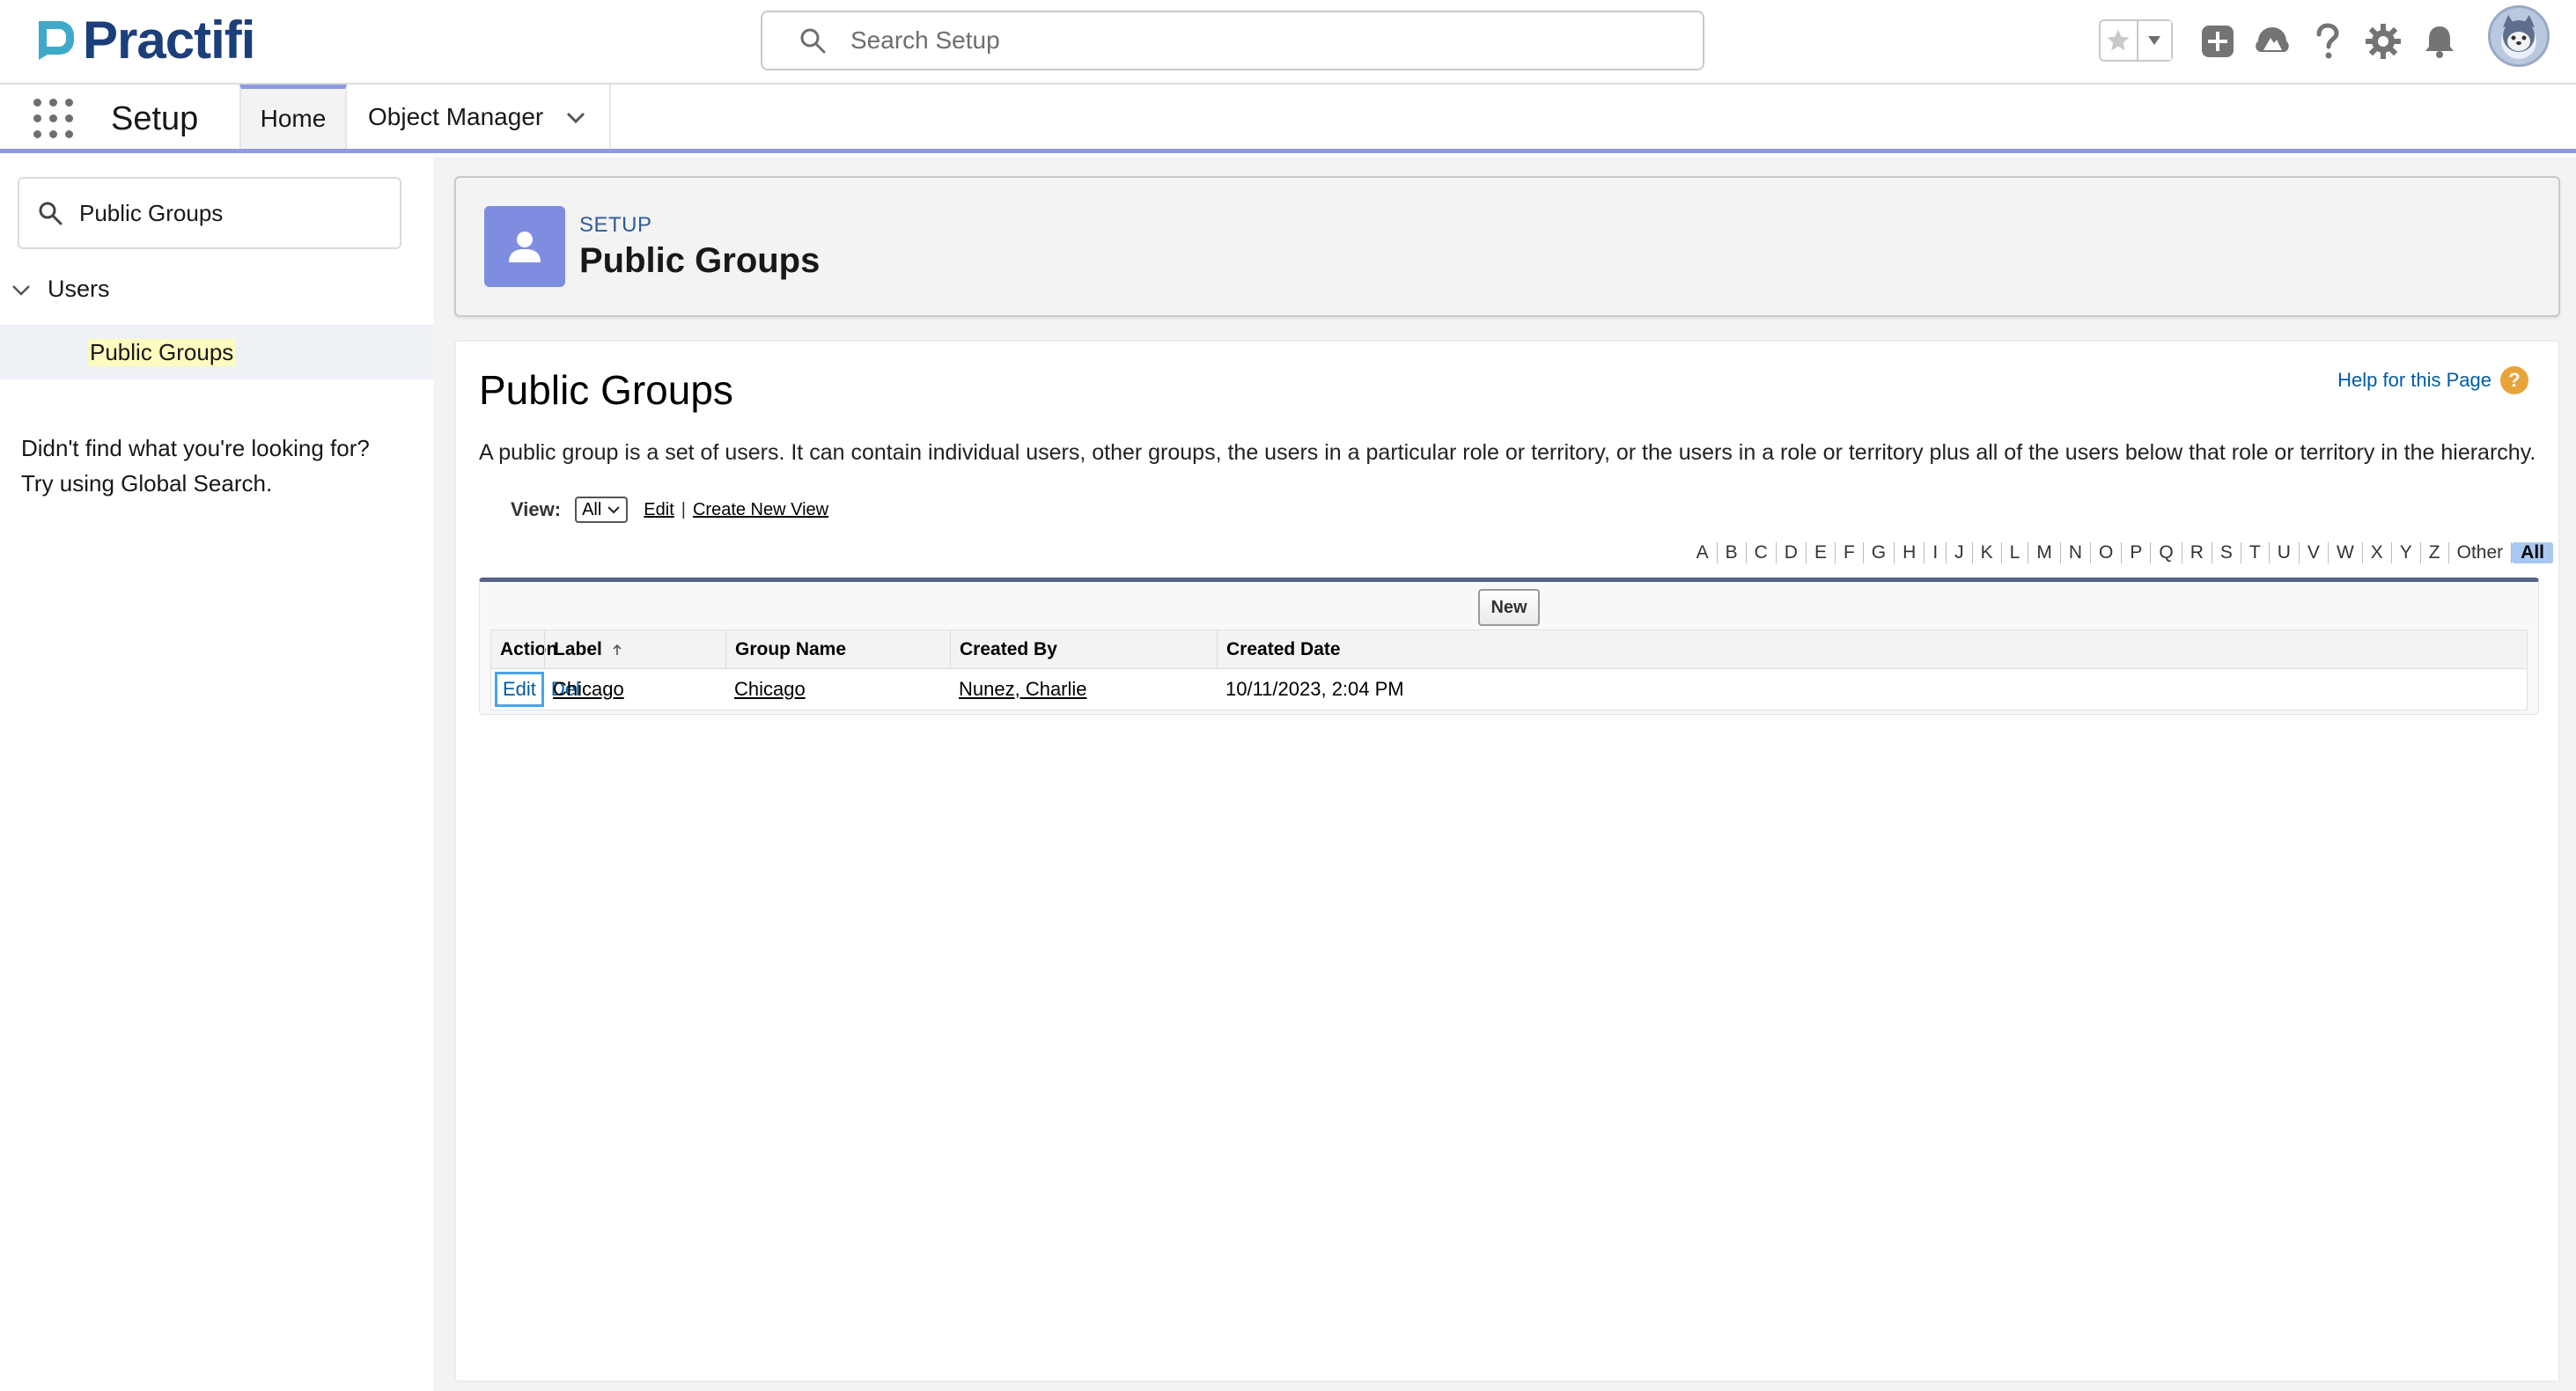 The image size is (2576, 1391). Describe the element at coordinates (519, 689) in the screenshot. I see `row-edit-link: Edit` at that location.